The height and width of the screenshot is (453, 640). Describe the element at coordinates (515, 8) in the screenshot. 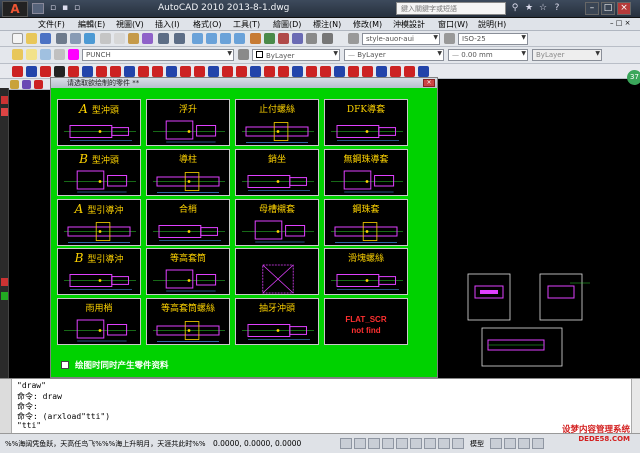

I see `search-icon: ⚲` at that location.